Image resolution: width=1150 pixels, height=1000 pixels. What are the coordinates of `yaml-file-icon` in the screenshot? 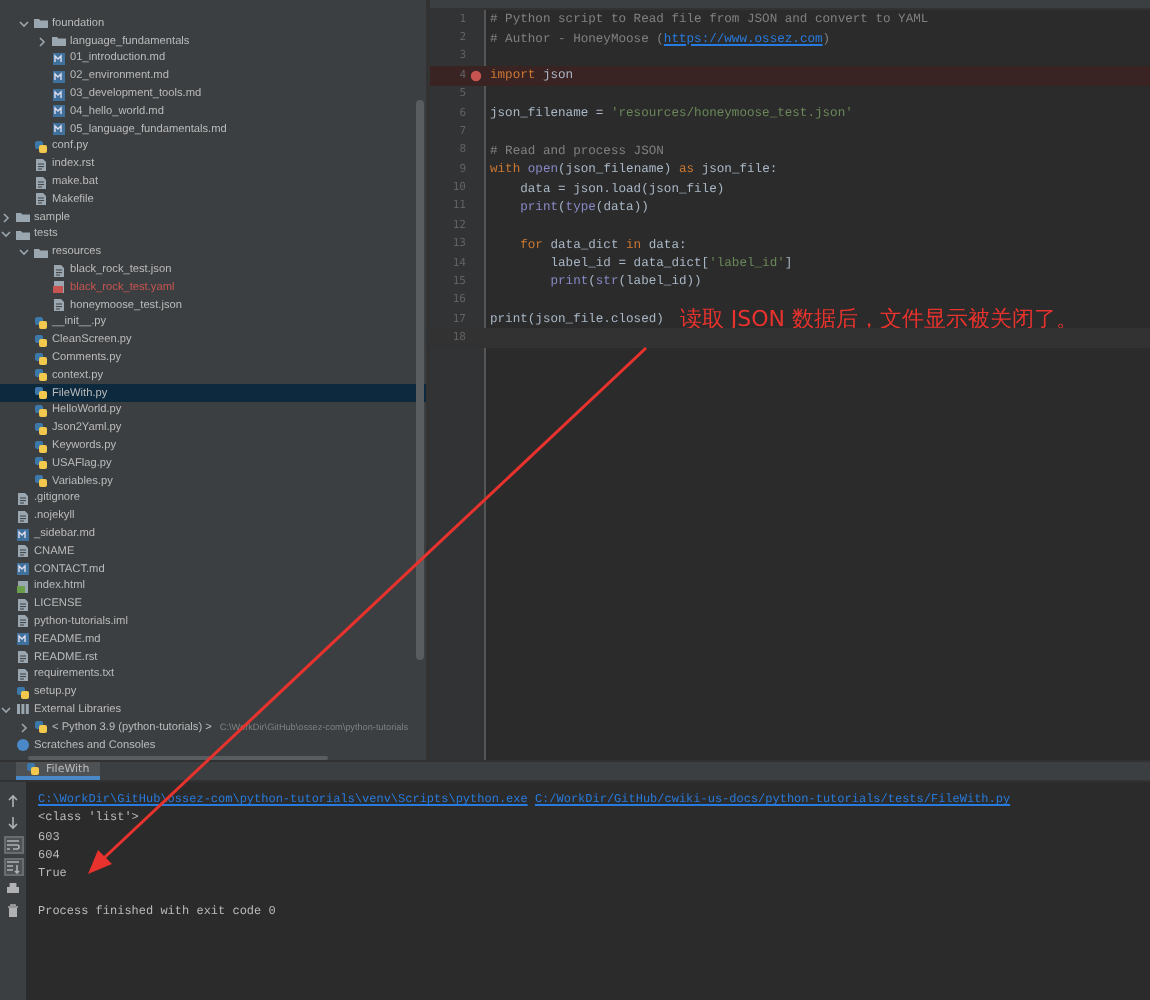 It's located at (59, 287).